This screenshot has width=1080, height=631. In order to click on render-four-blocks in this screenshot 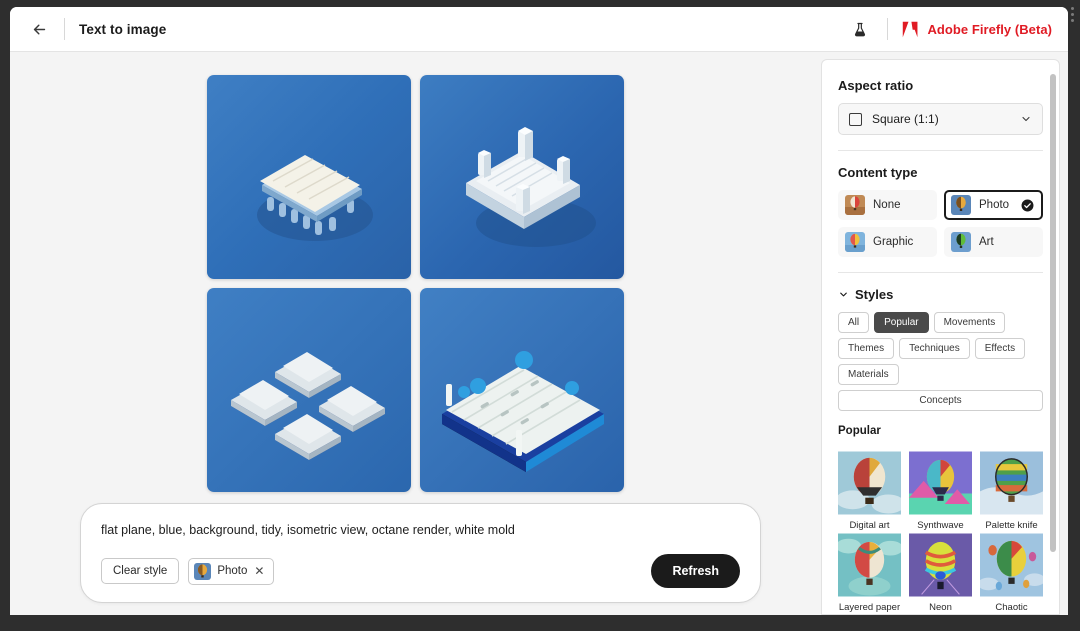, I will do `click(309, 390)`.